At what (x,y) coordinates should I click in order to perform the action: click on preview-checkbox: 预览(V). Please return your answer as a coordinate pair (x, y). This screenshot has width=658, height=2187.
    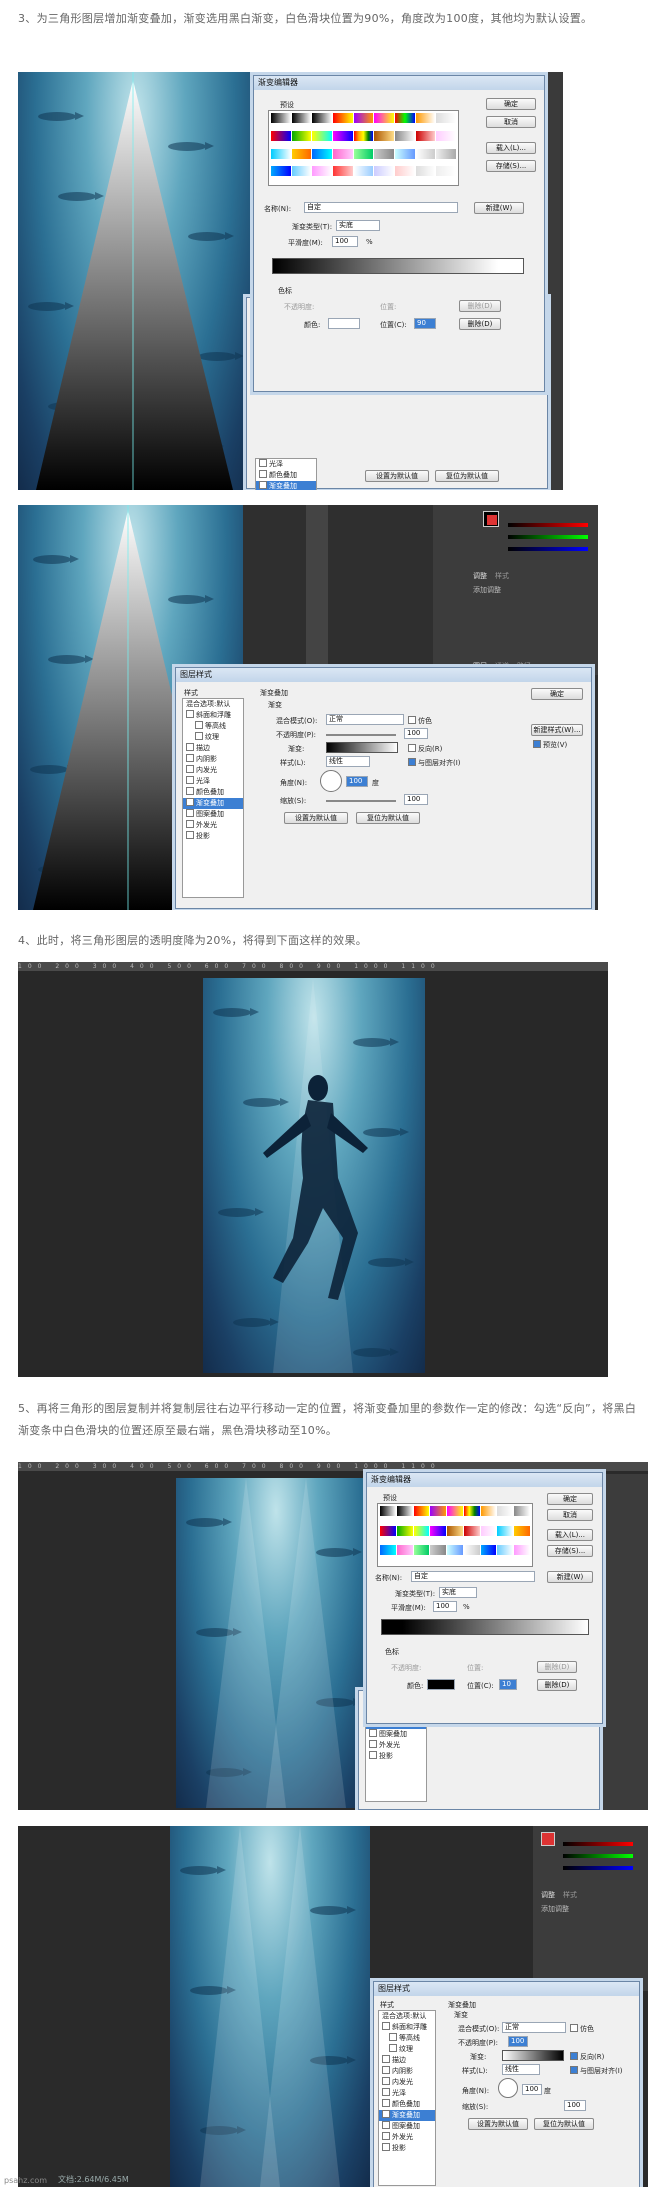
    Looking at the image, I should click on (550, 745).